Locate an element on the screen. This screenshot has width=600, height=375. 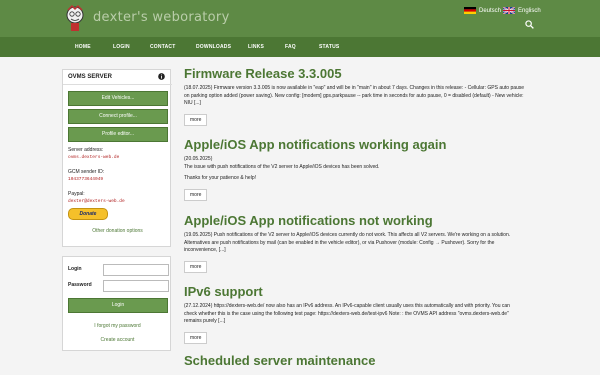
lang-english: Englisch is located at coordinates (522, 10).